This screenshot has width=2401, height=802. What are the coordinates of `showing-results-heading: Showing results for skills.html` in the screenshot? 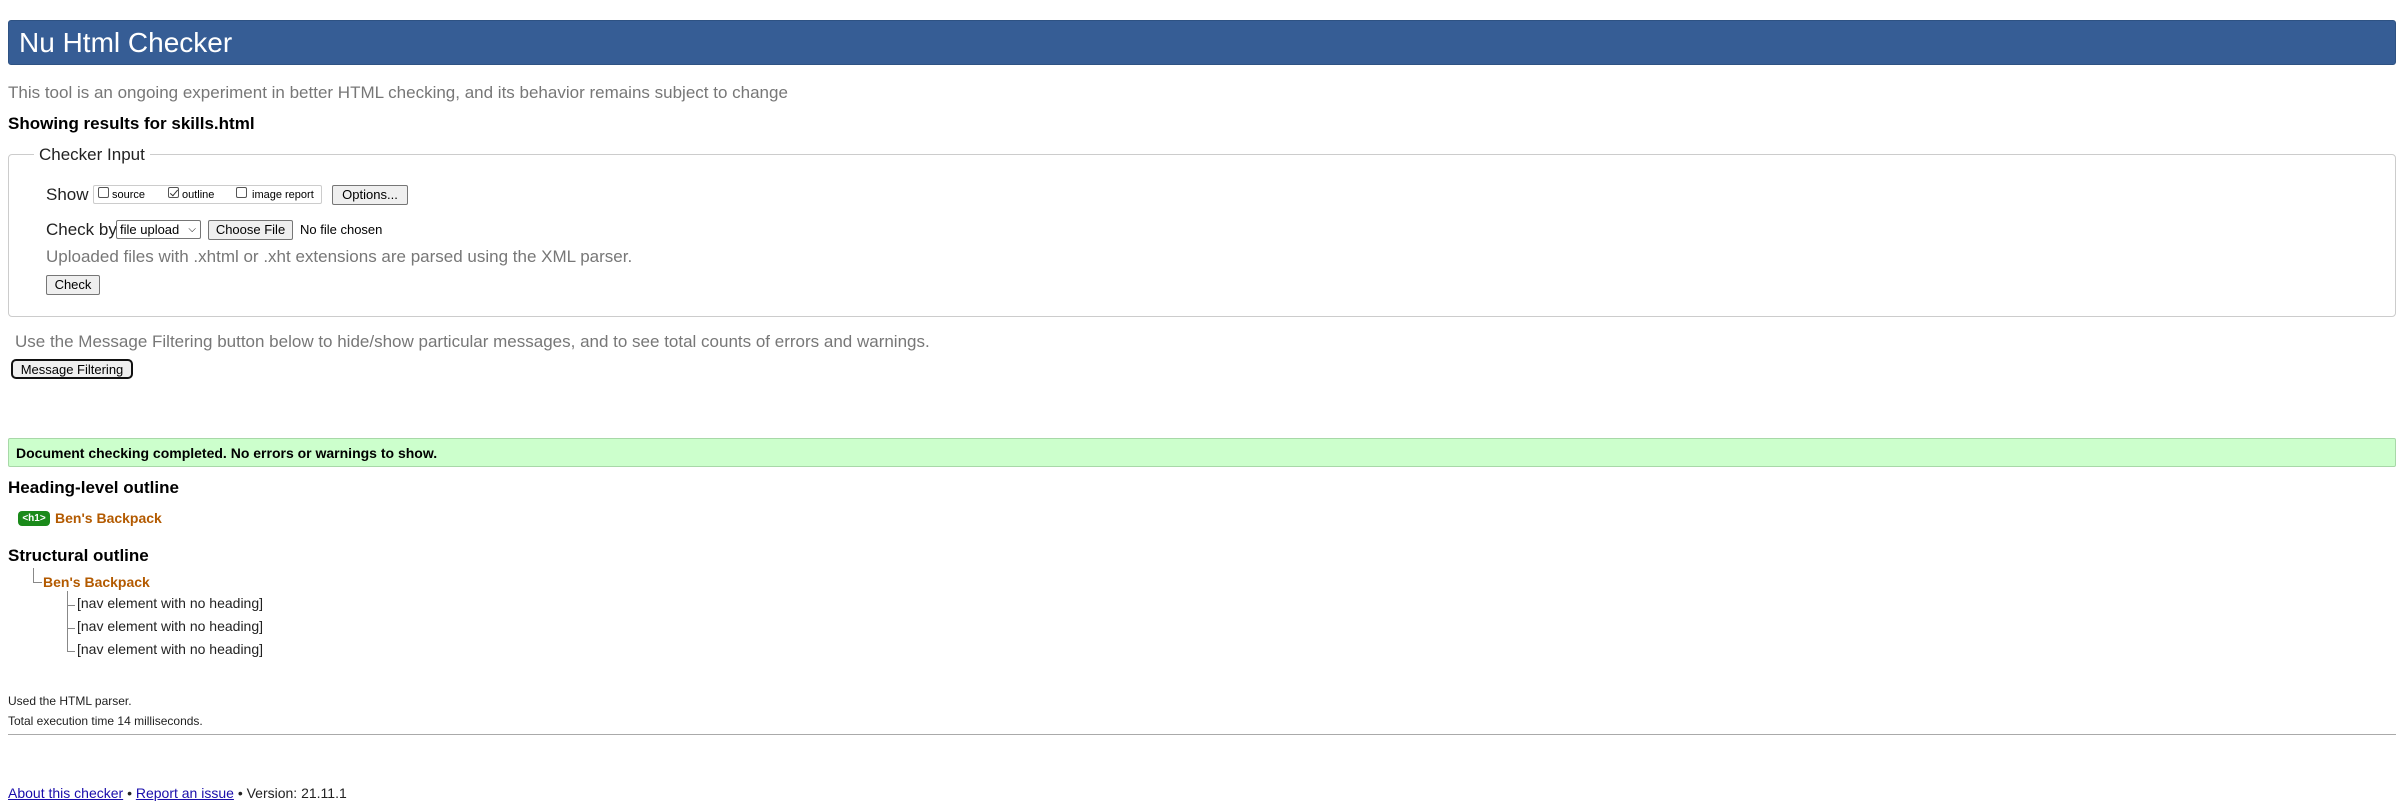 It's located at (131, 123).